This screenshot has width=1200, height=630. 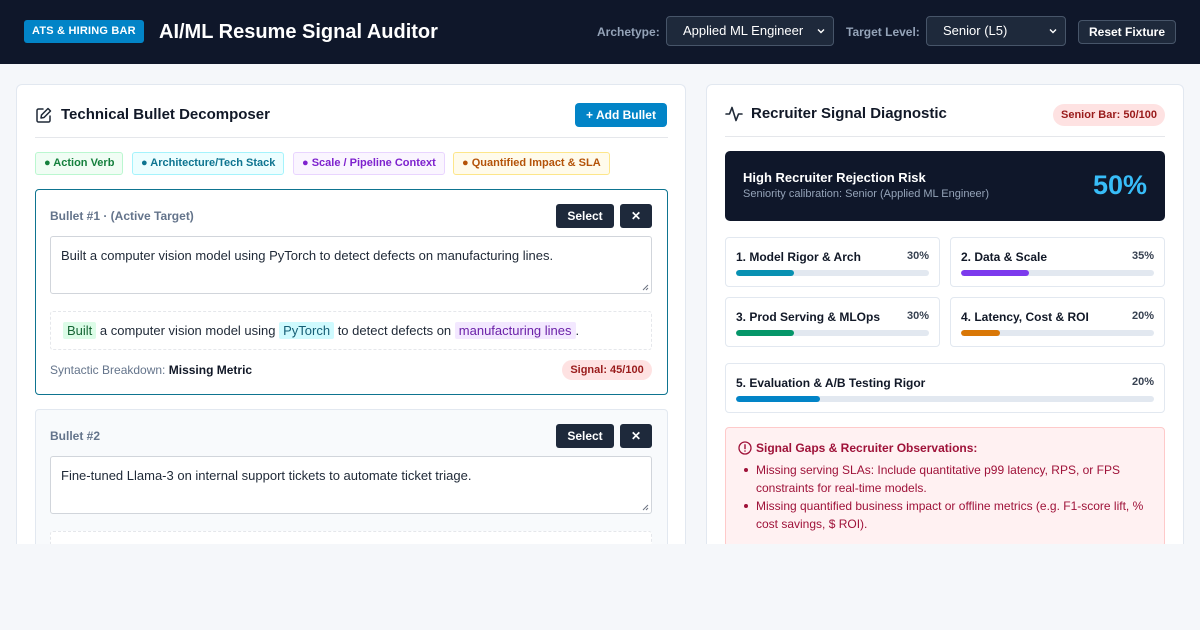 I want to click on syntactic-breakdown: Syntactic Breakdown: Missing Metric, so click(x=151, y=370).